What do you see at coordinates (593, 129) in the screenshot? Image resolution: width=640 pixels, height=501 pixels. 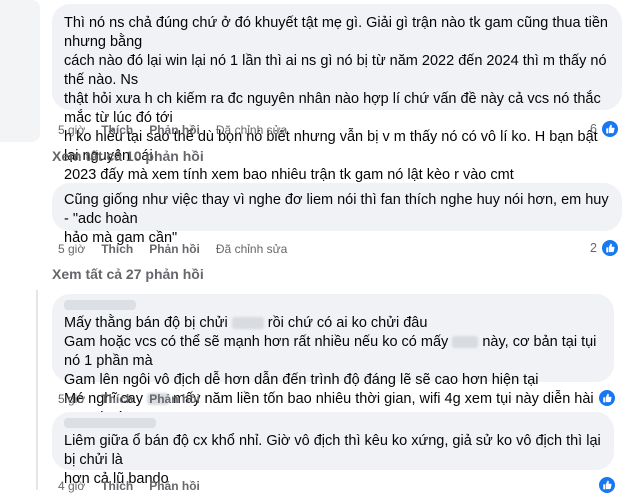 I see `reaction-count: 6` at bounding box center [593, 129].